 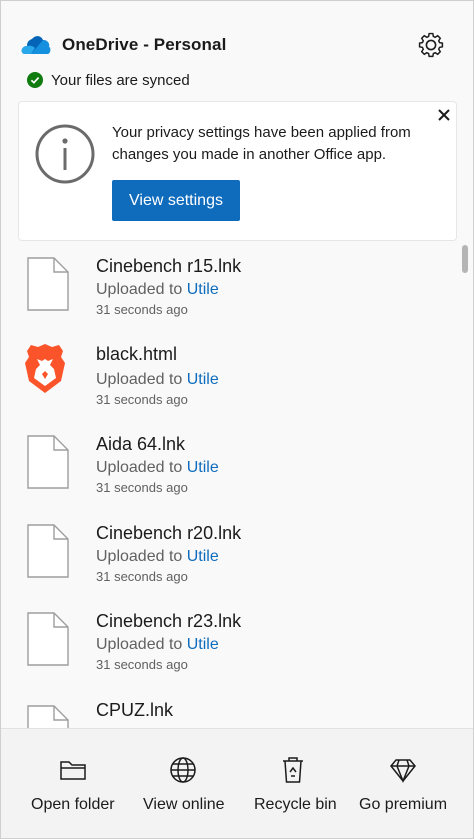 I want to click on folder-icon, so click(x=73, y=770).